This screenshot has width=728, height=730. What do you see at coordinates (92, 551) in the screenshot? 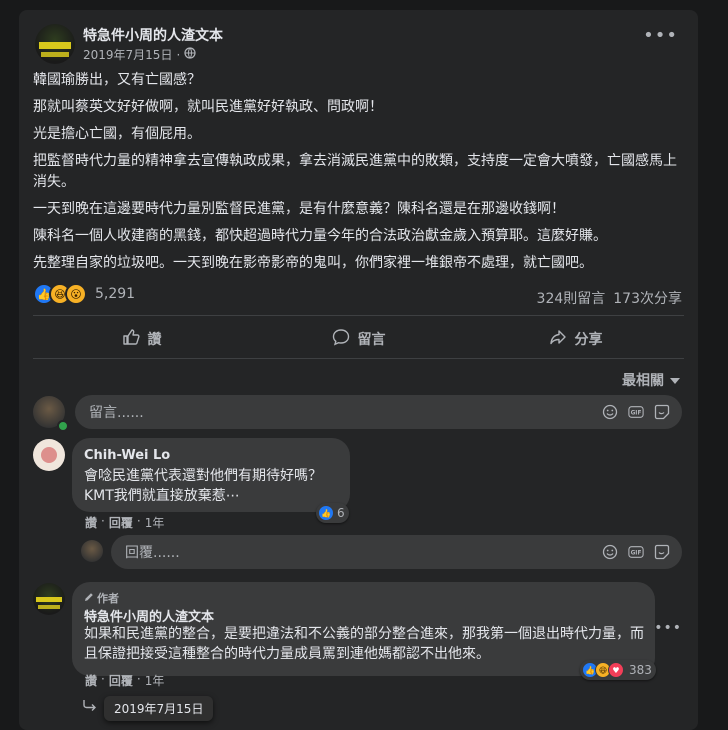
I see `user-avatar` at bounding box center [92, 551].